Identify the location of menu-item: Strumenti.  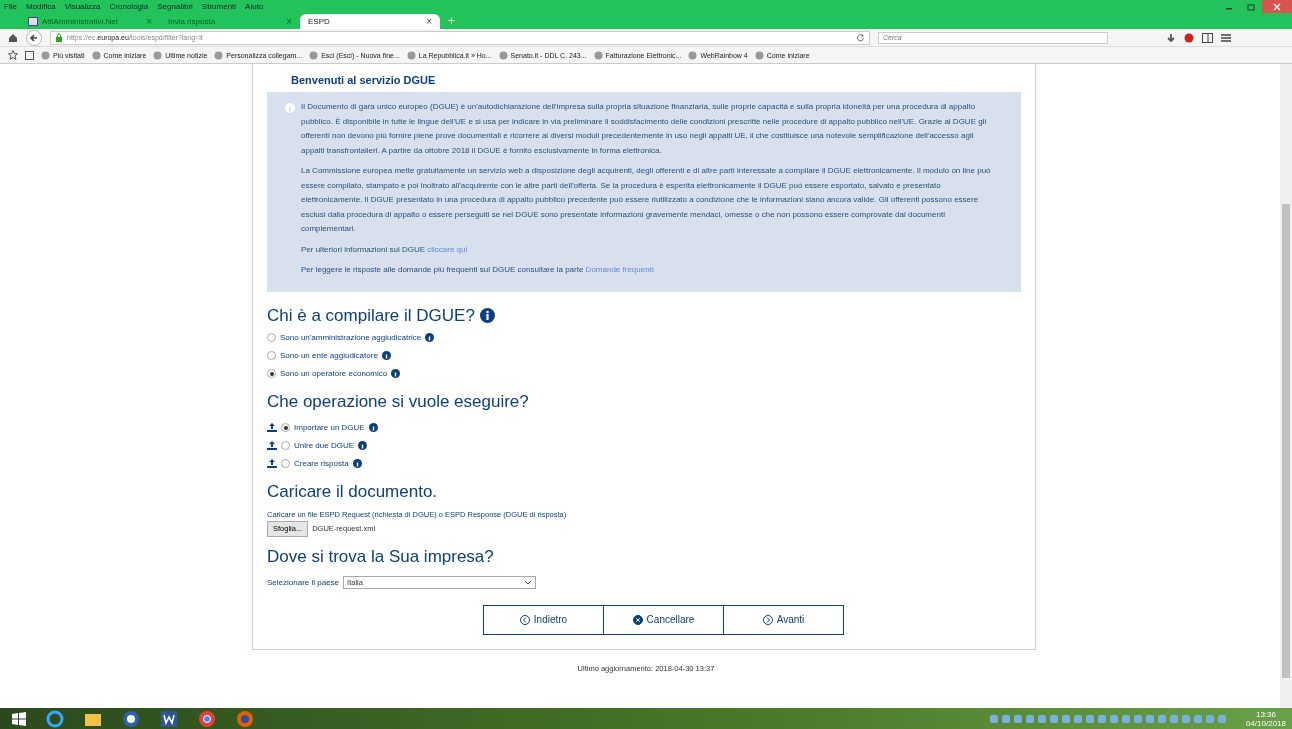
(219, 6).